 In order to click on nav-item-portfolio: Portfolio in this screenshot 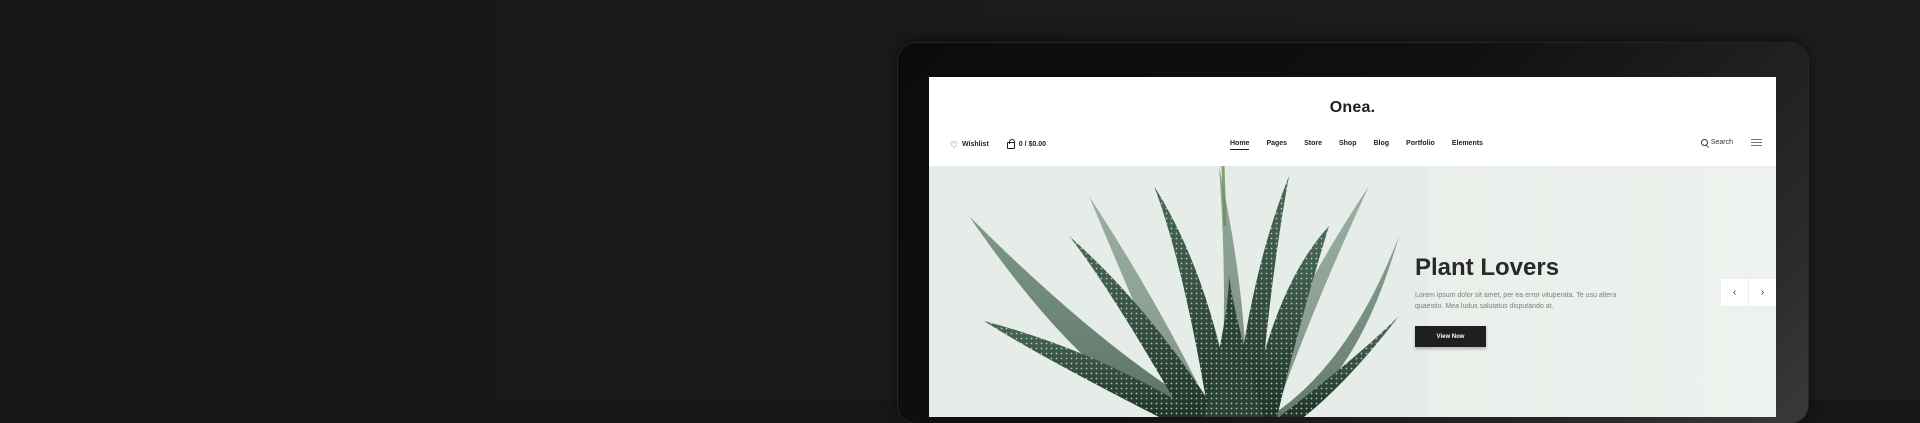, I will do `click(1420, 143)`.